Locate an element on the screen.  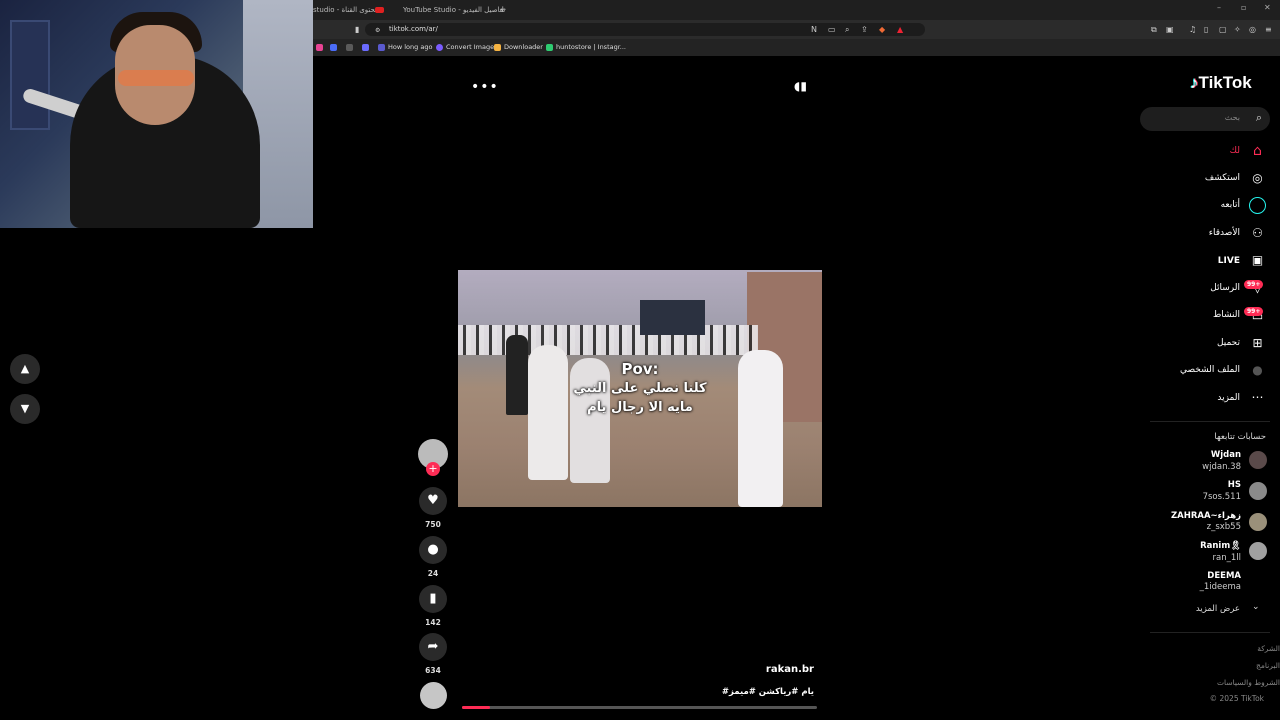
translate-icon: N is located at coordinates (814, 29).